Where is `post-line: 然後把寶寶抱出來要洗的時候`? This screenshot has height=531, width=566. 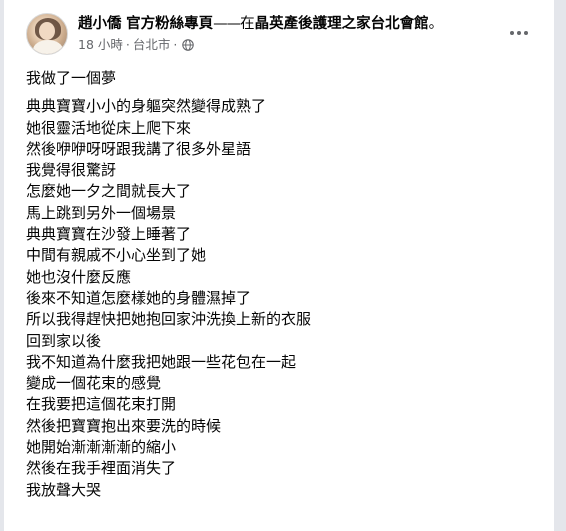
post-line: 然後把寶寶抱出來要洗的時候 is located at coordinates (124, 425).